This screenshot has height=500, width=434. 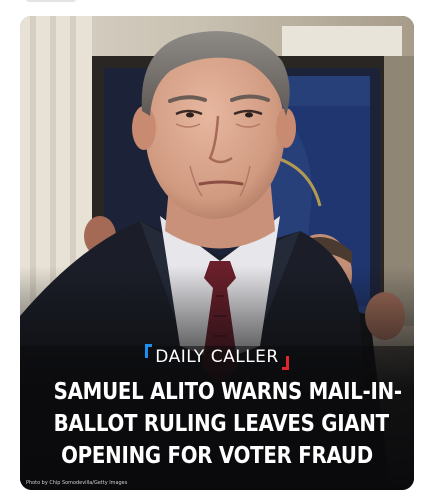 What do you see at coordinates (51, 1) in the screenshot?
I see `cropped-text` at bounding box center [51, 1].